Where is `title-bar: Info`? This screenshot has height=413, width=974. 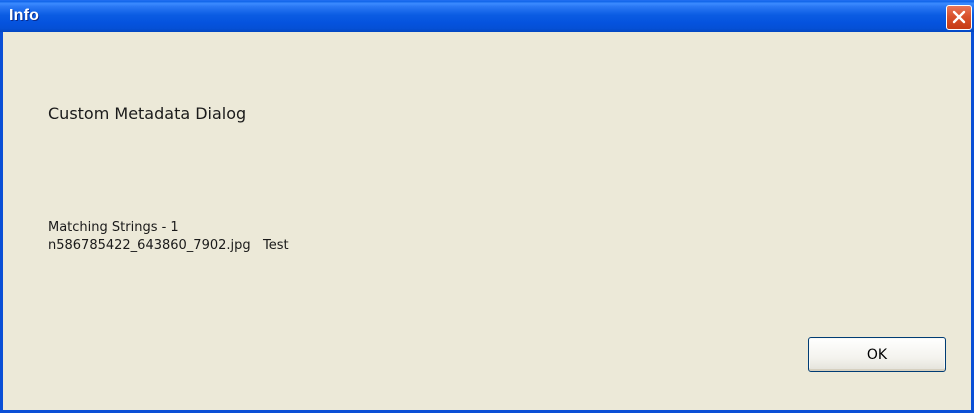 title-bar: Info is located at coordinates (487, 16).